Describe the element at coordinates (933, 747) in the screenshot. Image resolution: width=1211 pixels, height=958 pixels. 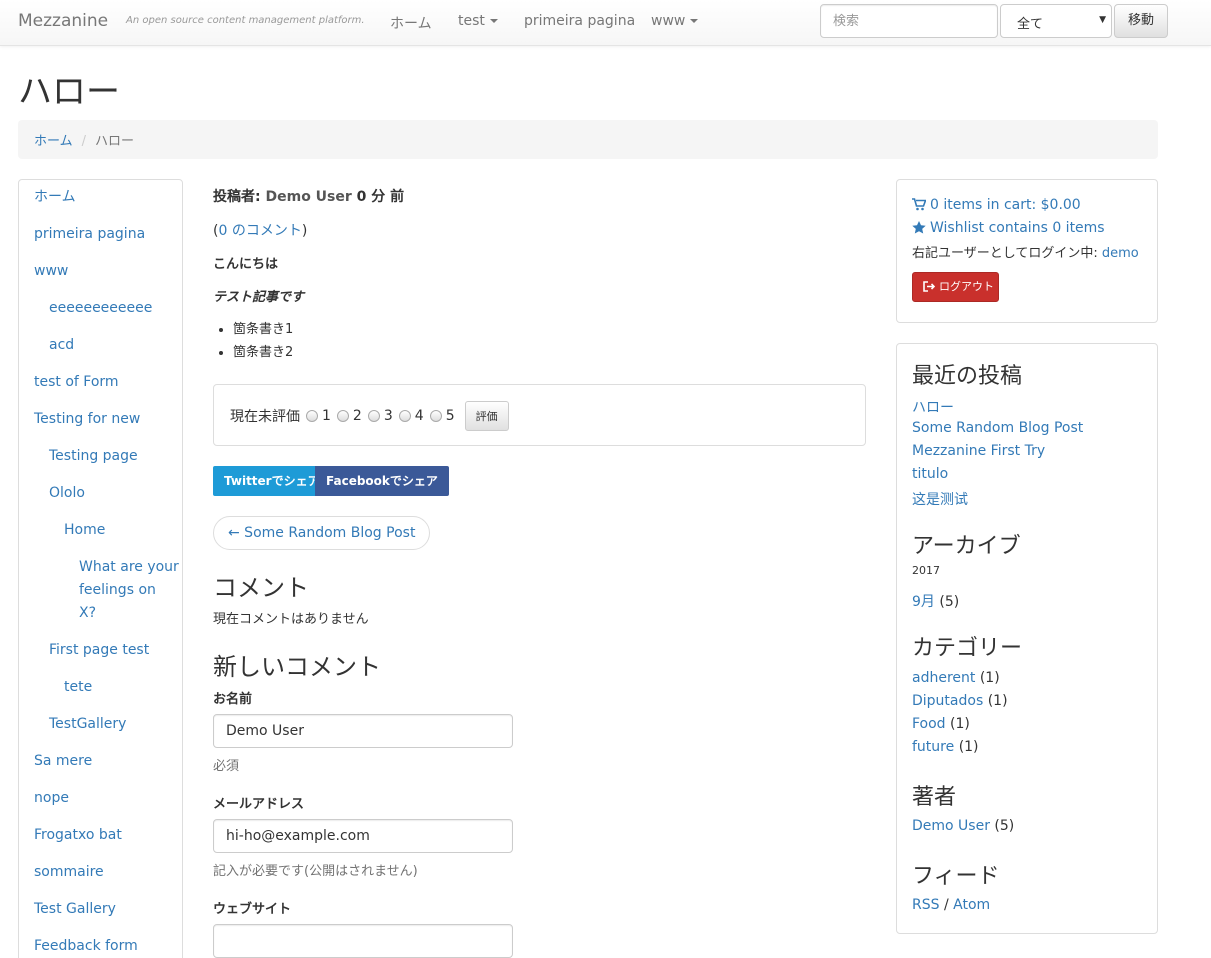
I see `category-link: future` at that location.